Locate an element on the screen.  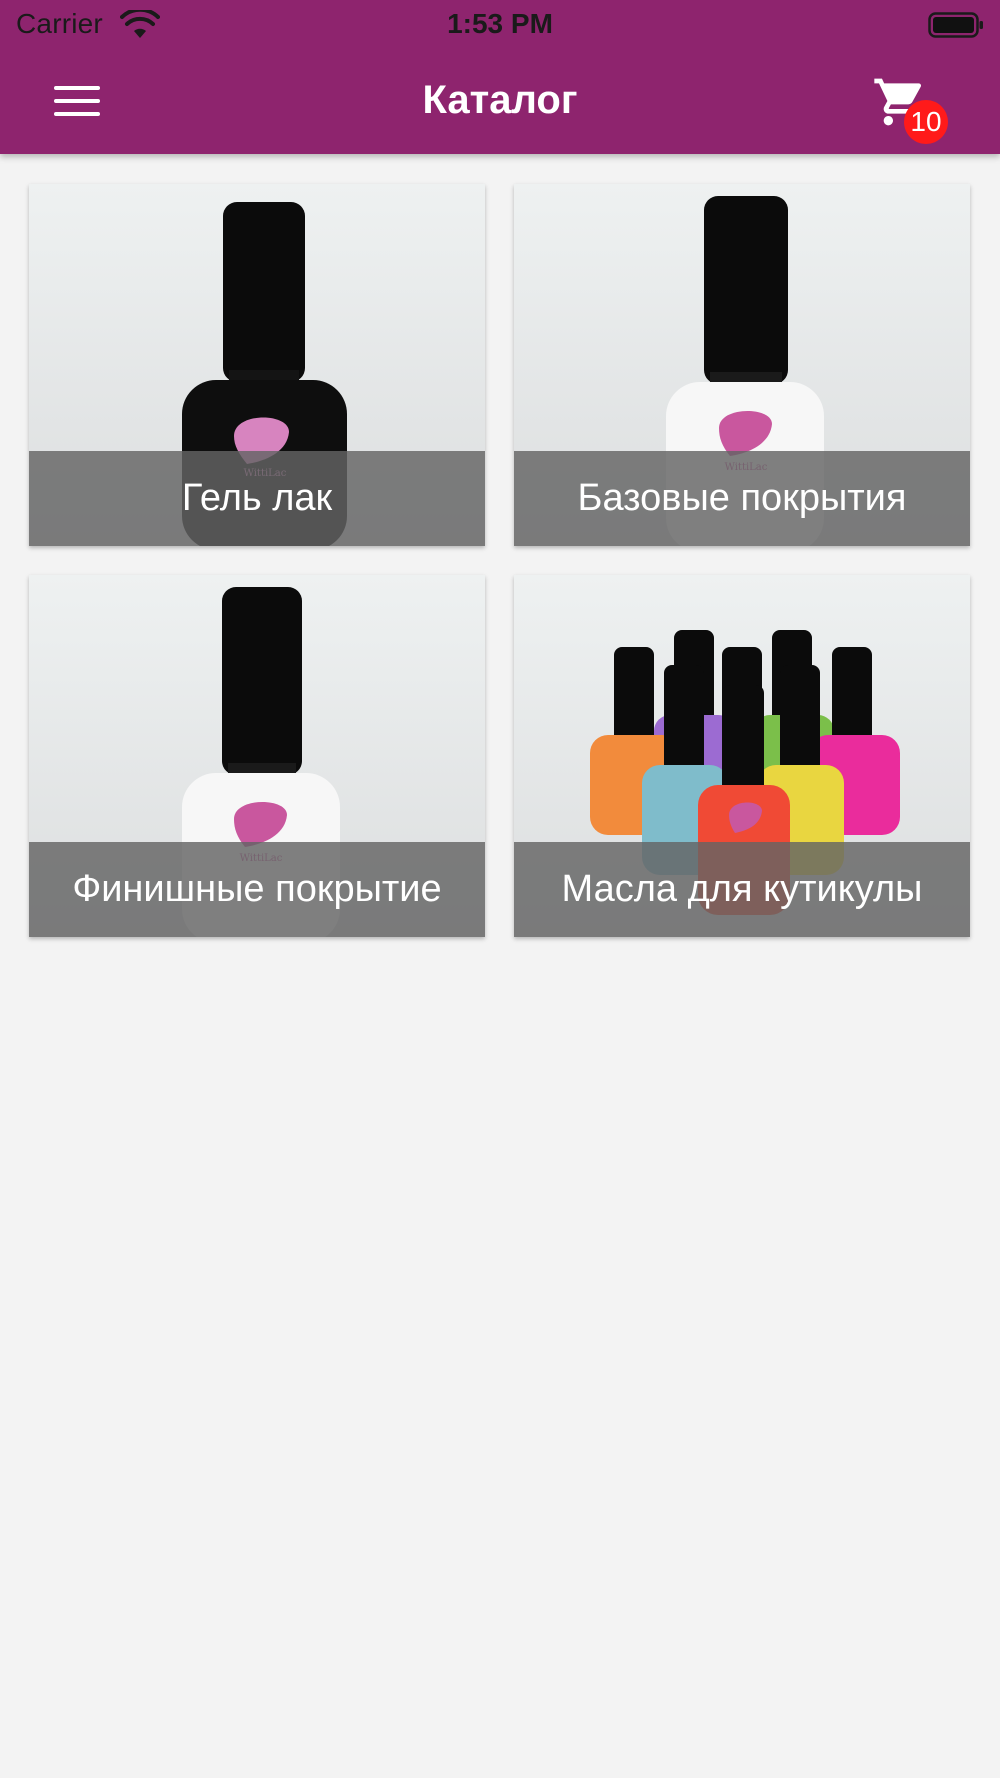
category-tile-gel-polish: WittiLac Гель лак is located at coordinates (257, 365).